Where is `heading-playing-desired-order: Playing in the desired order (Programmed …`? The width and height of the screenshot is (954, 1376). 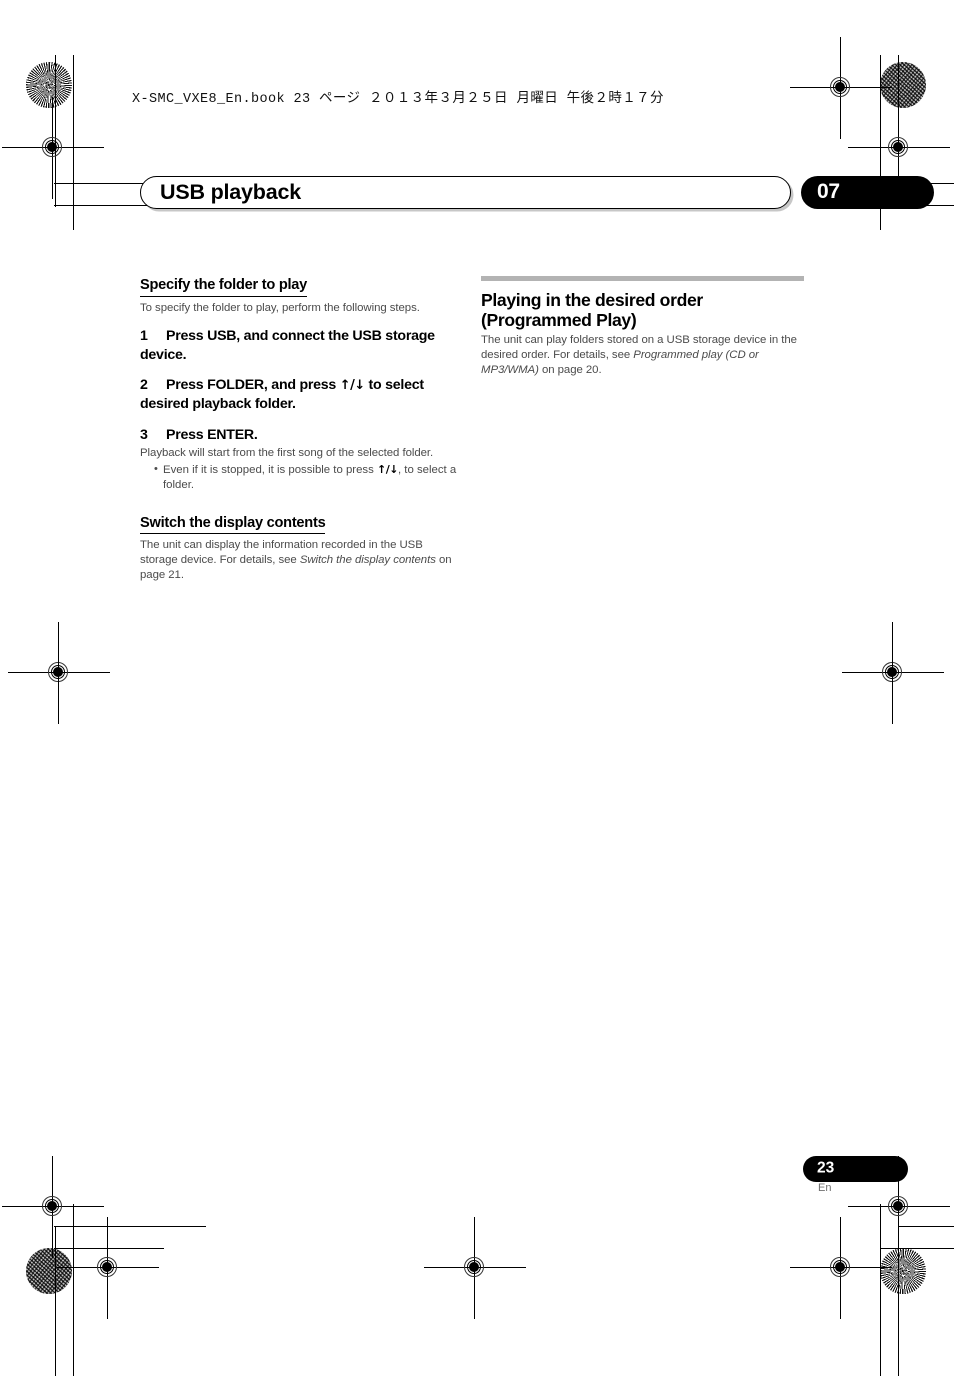 heading-playing-desired-order: Playing in the desired order (Programmed … is located at coordinates (642, 311).